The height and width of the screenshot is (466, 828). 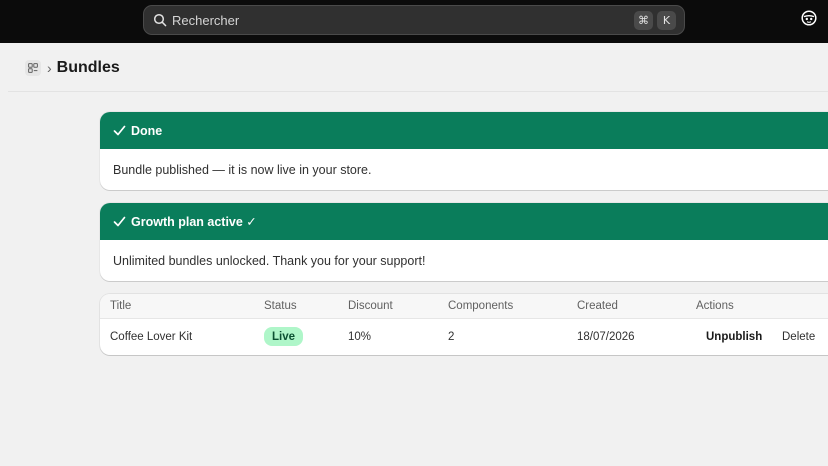 I want to click on top-bar: ⌘ K, so click(x=414, y=21).